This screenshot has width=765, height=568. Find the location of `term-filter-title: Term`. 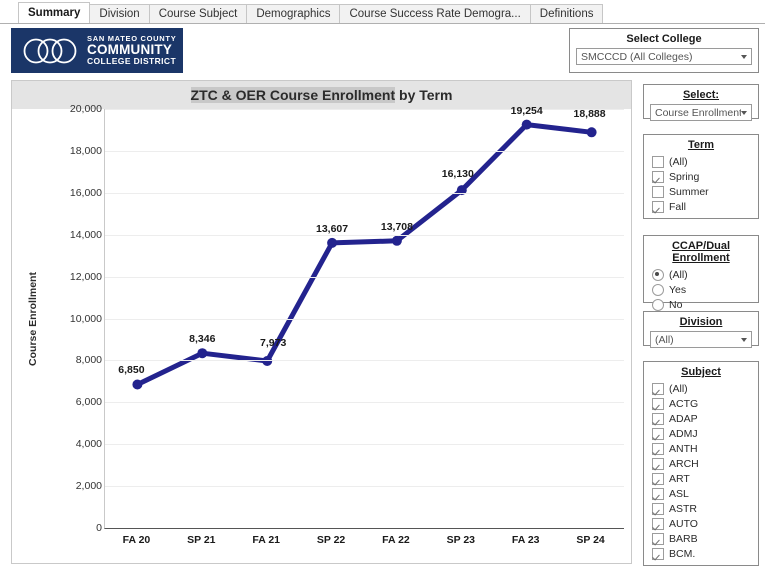

term-filter-title: Term is located at coordinates (701, 145).